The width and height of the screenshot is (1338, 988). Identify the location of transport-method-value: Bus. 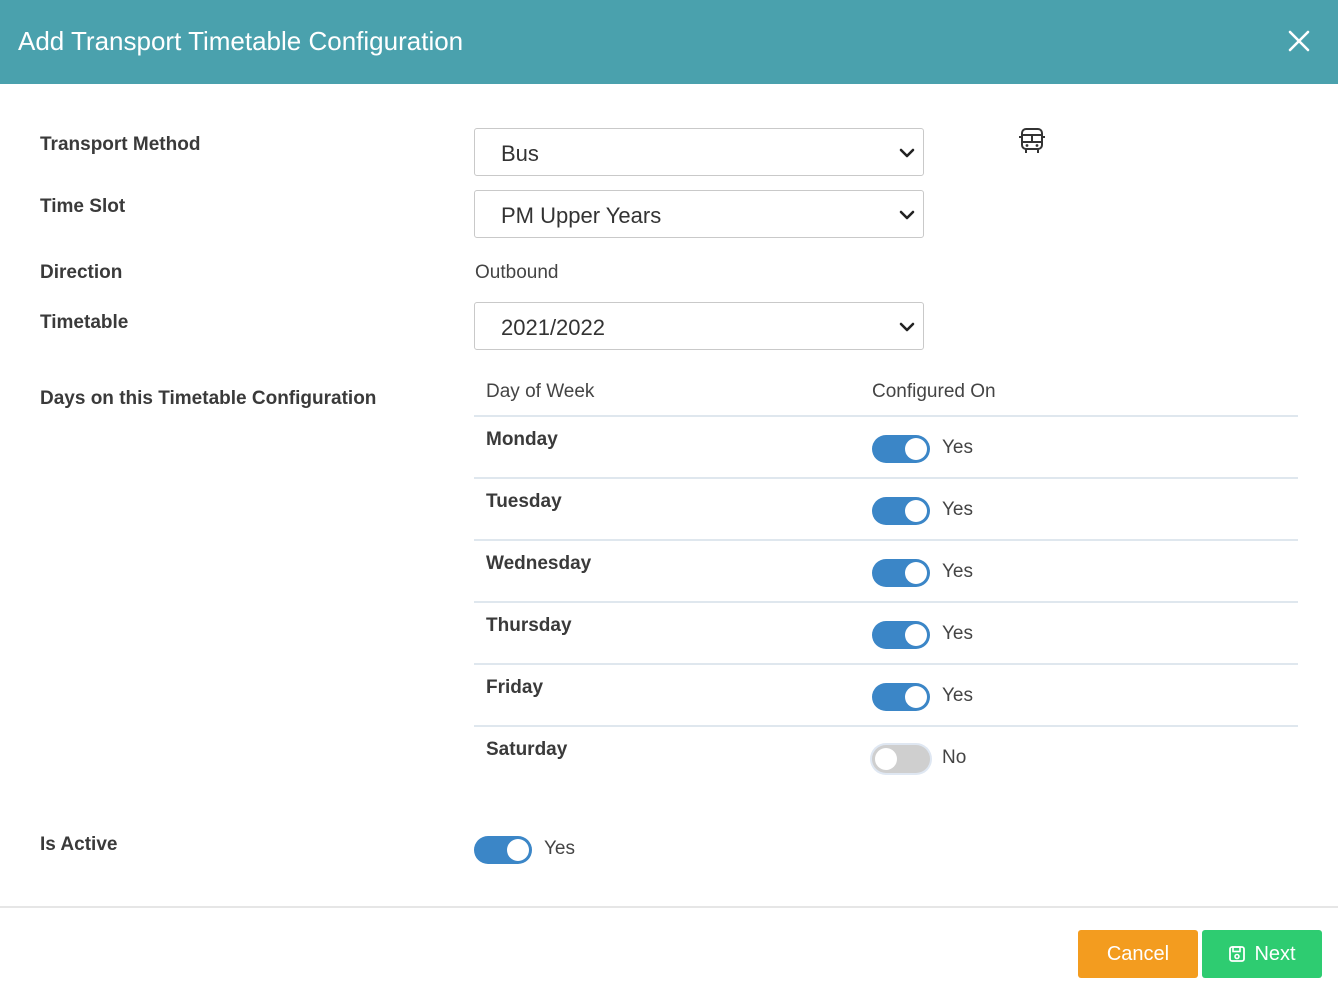
(520, 153).